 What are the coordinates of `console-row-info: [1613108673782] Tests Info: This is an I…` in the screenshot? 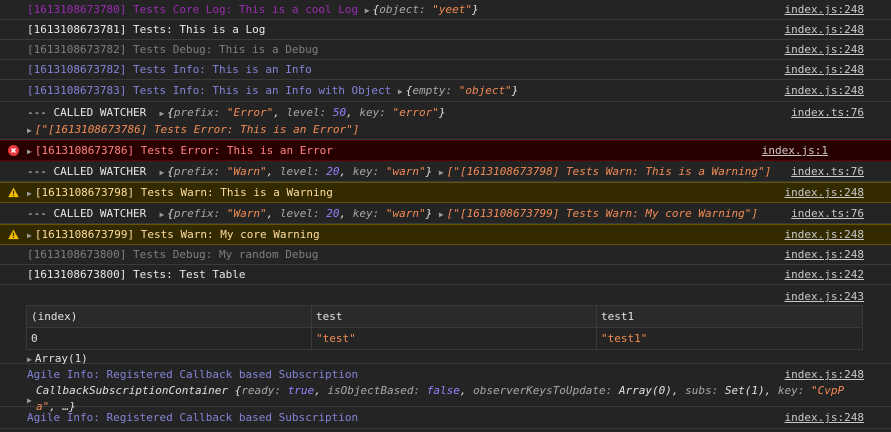 It's located at (445, 70).